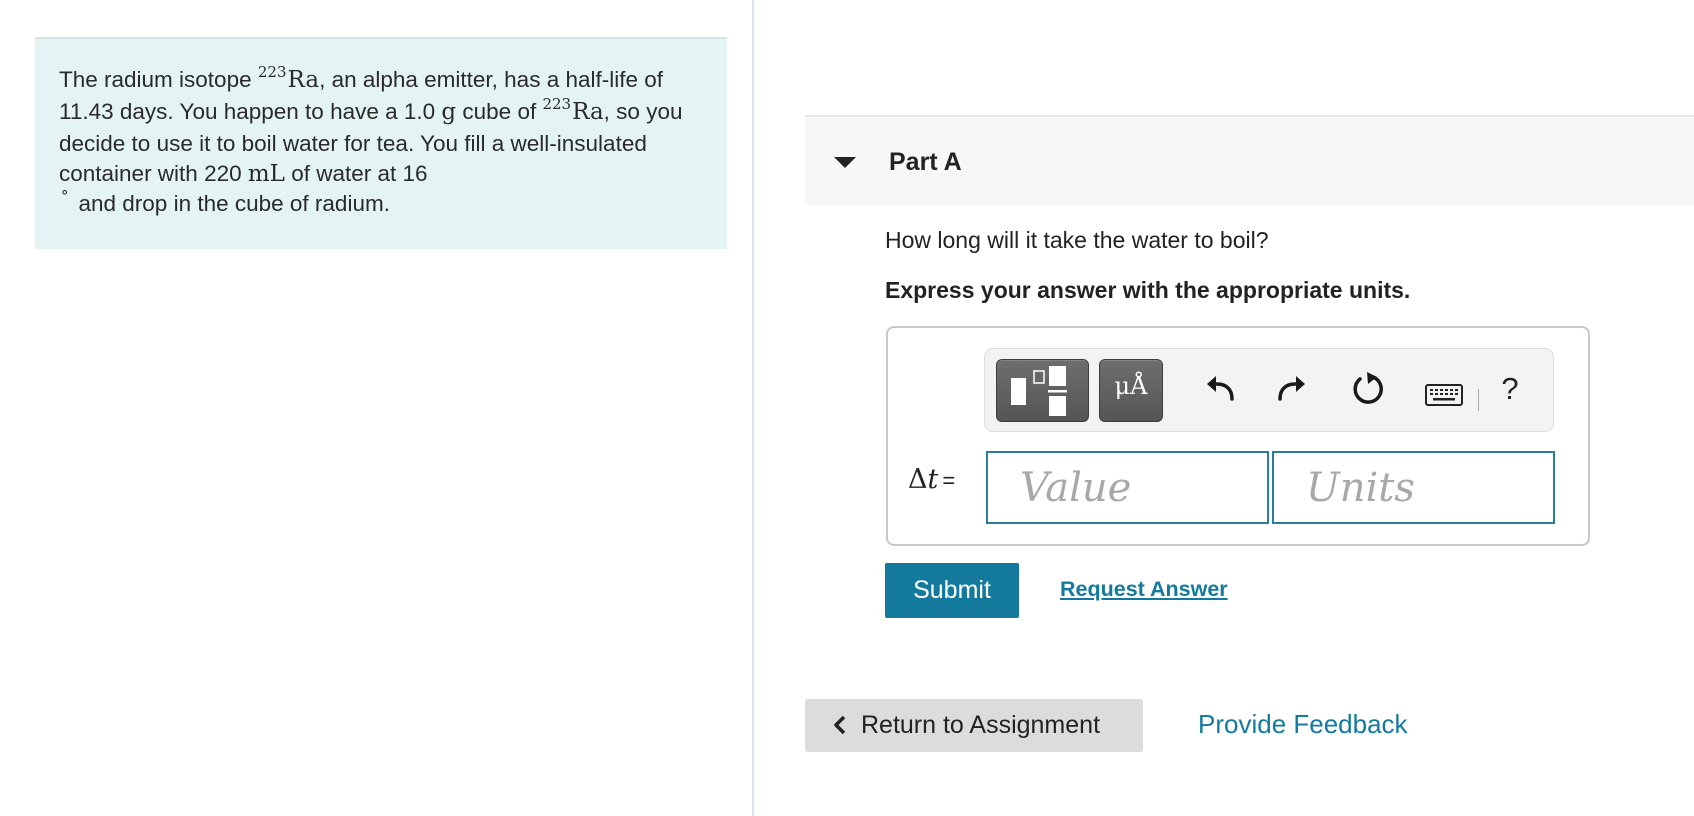 The image size is (1694, 816). I want to click on return-to-assignment-button: Return to Assignment, so click(974, 725).